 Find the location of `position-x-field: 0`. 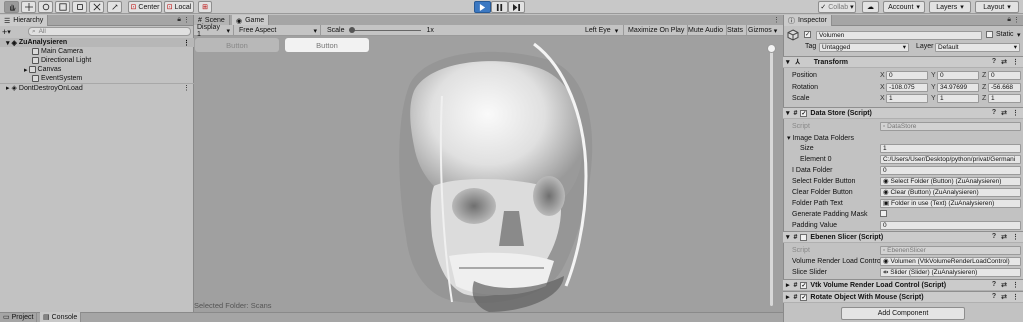

position-x-field: 0 is located at coordinates (907, 75).